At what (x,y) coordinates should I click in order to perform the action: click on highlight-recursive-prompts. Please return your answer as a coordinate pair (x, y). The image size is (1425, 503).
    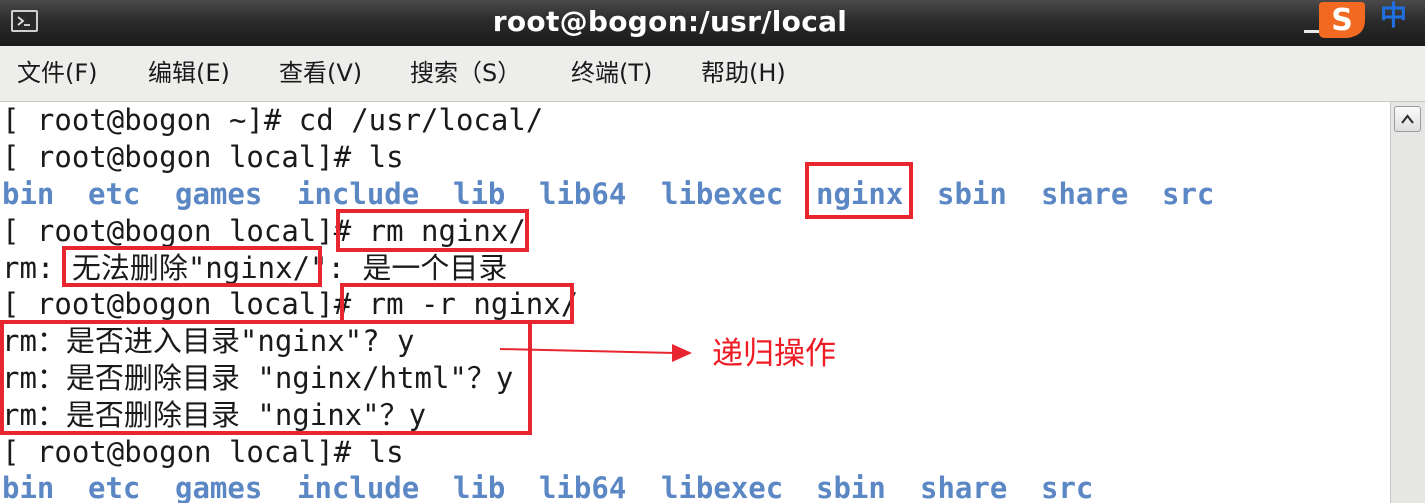
    Looking at the image, I should click on (266, 377).